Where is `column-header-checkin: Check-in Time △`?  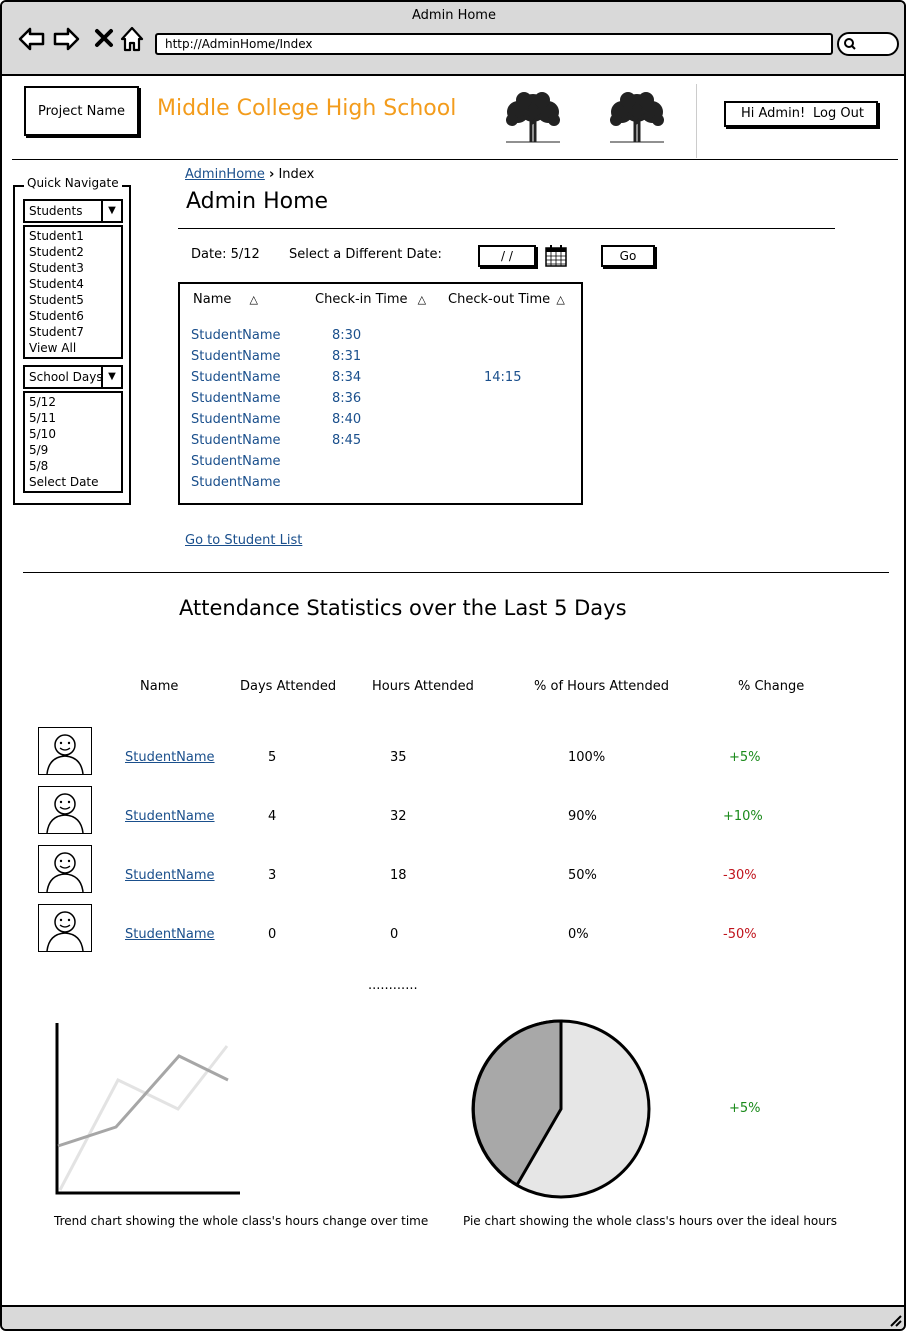
column-header-checkin: Check-in Time △ is located at coordinates (370, 299).